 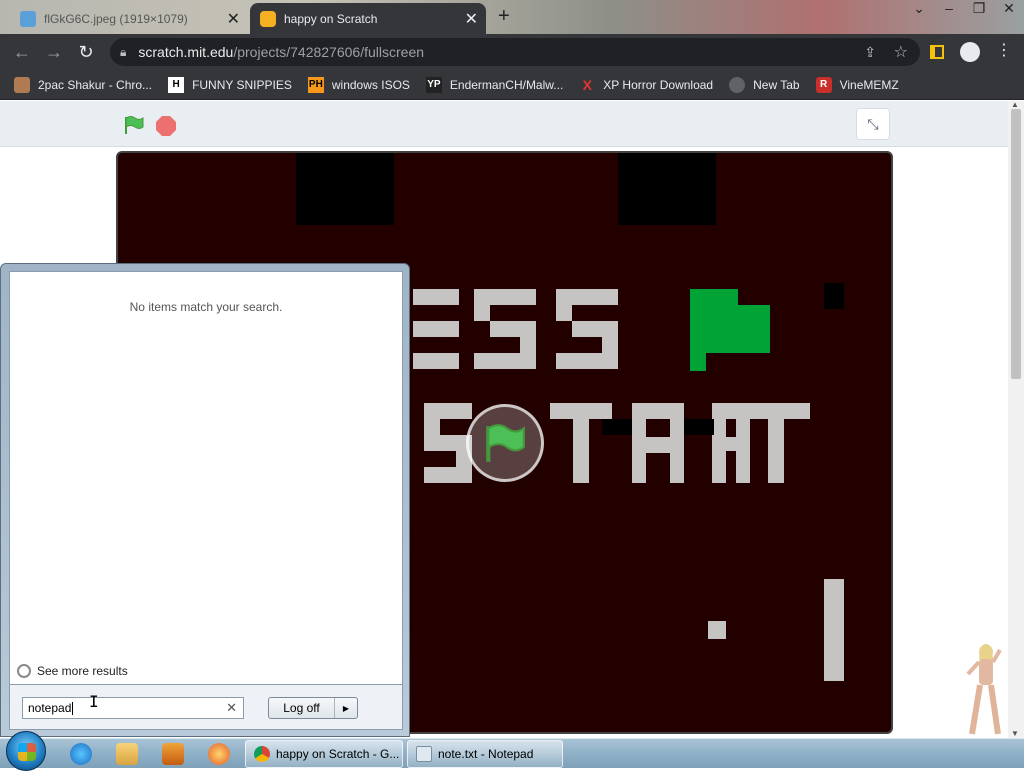 What do you see at coordinates (433, 84) in the screenshot?
I see `yp-icon: YP` at bounding box center [433, 84].